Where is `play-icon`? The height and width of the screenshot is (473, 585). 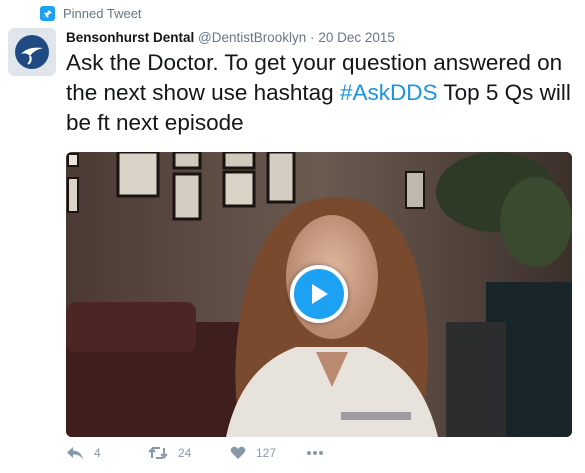 play-icon is located at coordinates (320, 294).